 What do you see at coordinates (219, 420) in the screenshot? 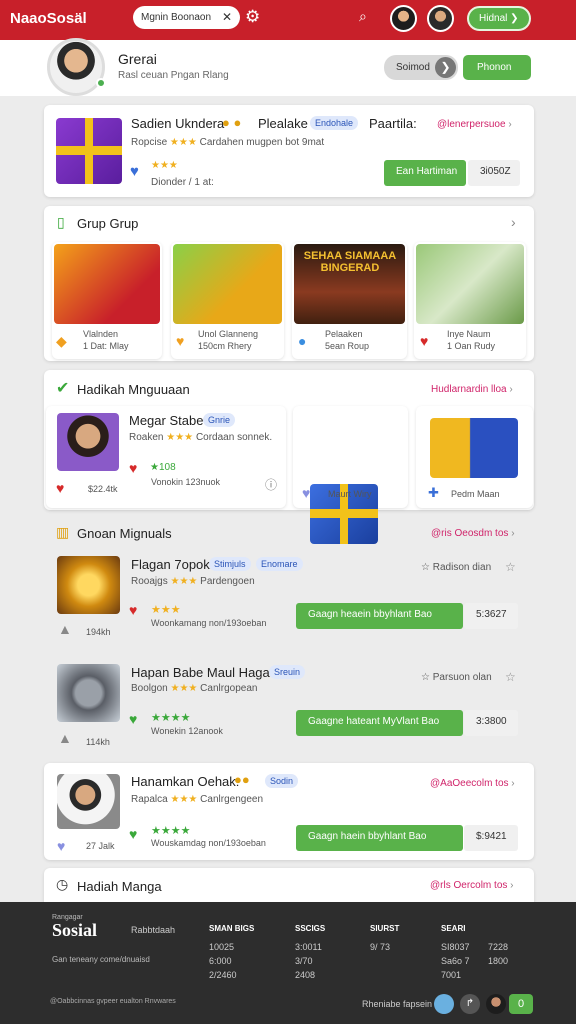
I see `hadiah-card-tag: Gnrie` at bounding box center [219, 420].